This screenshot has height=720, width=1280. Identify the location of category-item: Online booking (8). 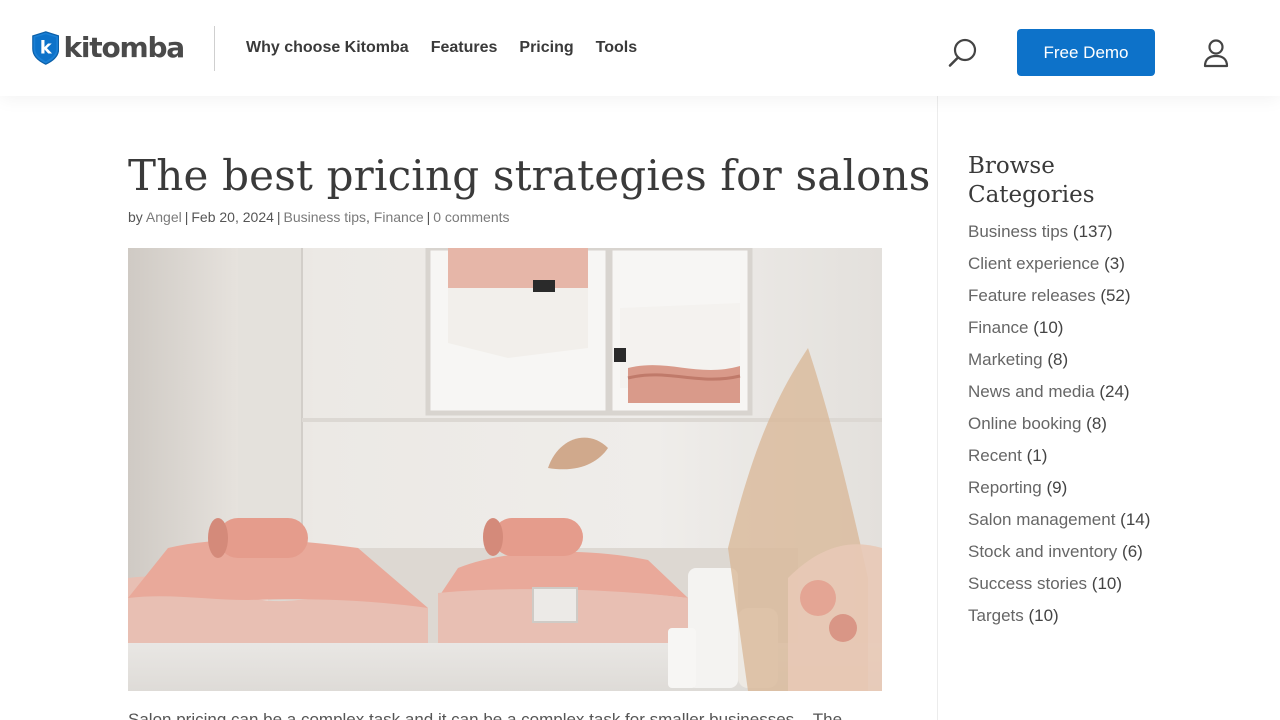
(1063, 424).